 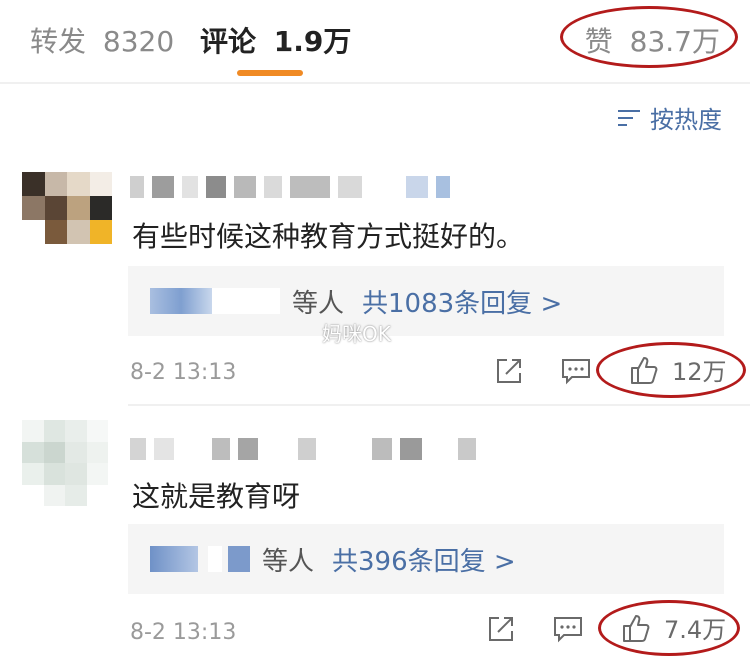 I want to click on active-tab-indicator, so click(x=270, y=73).